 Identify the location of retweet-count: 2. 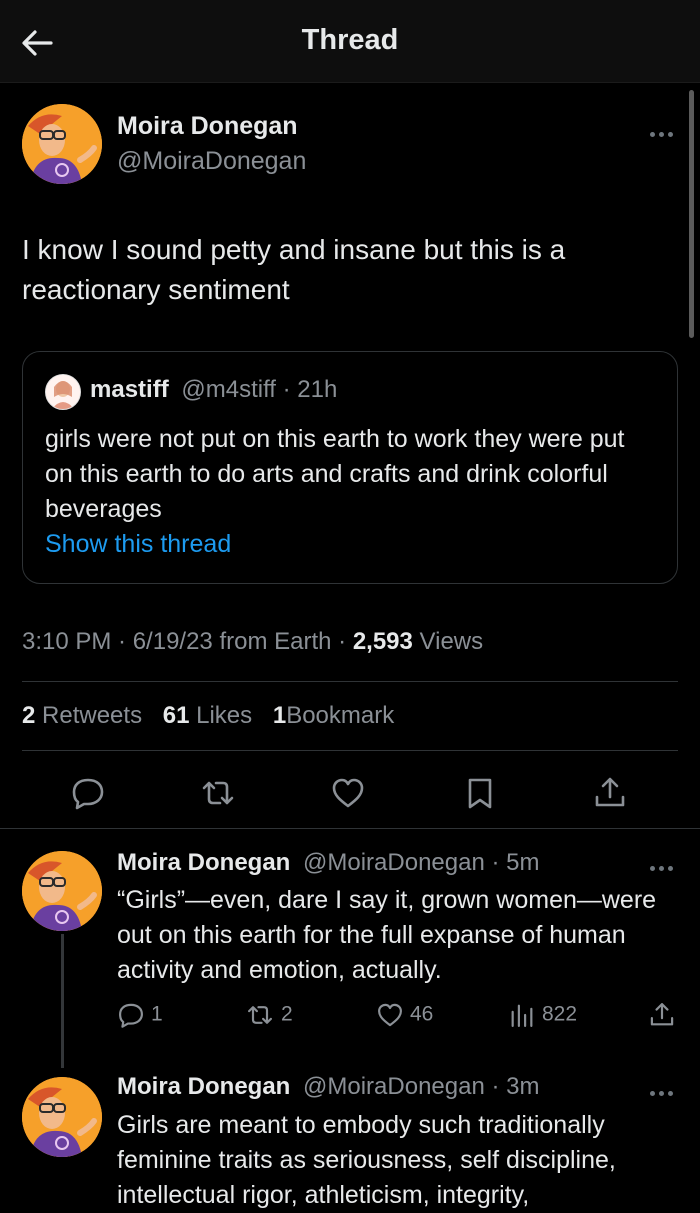
(287, 1014).